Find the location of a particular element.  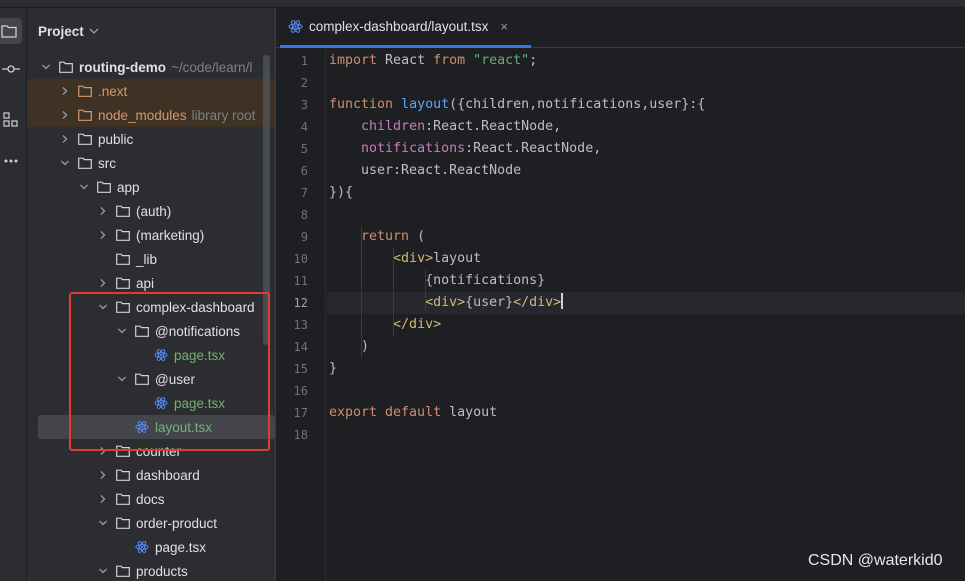

tree-item: complex-dashboard is located at coordinates (151, 307).